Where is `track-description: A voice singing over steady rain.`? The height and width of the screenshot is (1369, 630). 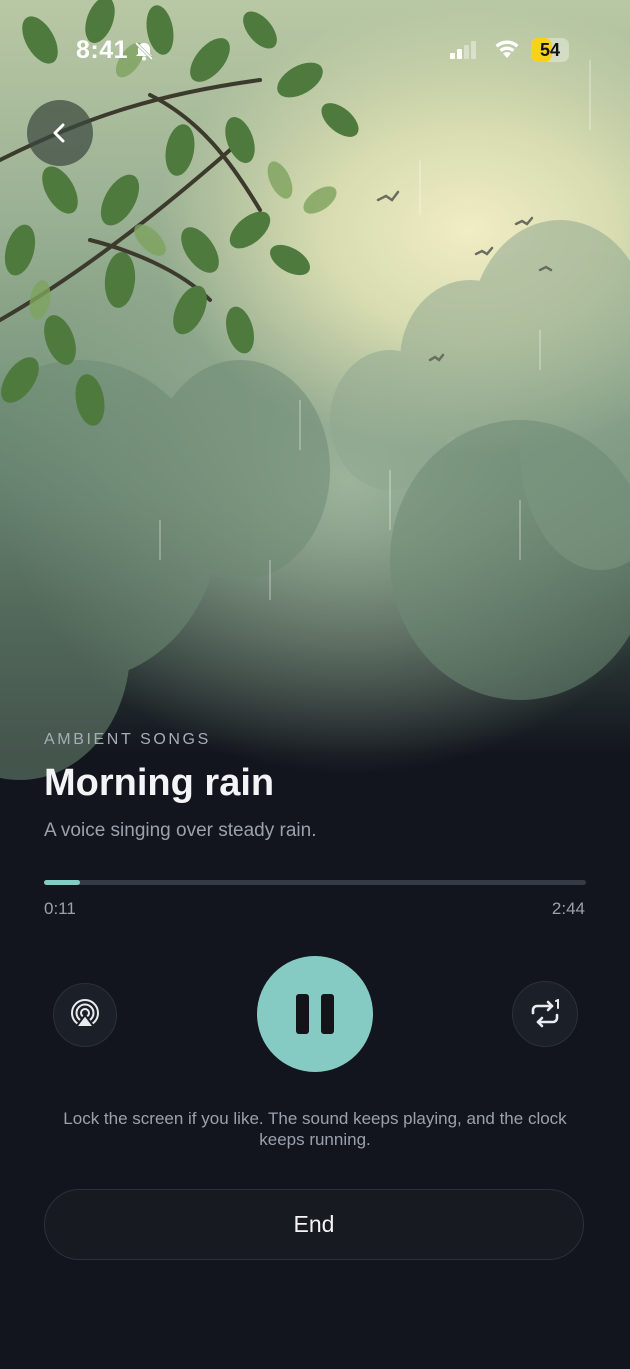
track-description: A voice singing over steady rain. is located at coordinates (180, 830).